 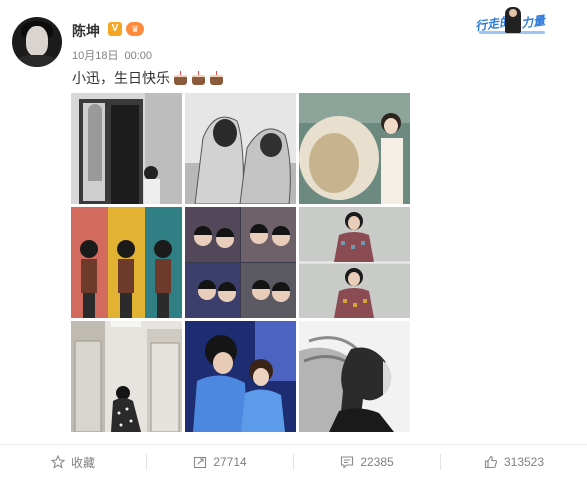 I want to click on like-button: 313523, so click(x=514, y=461).